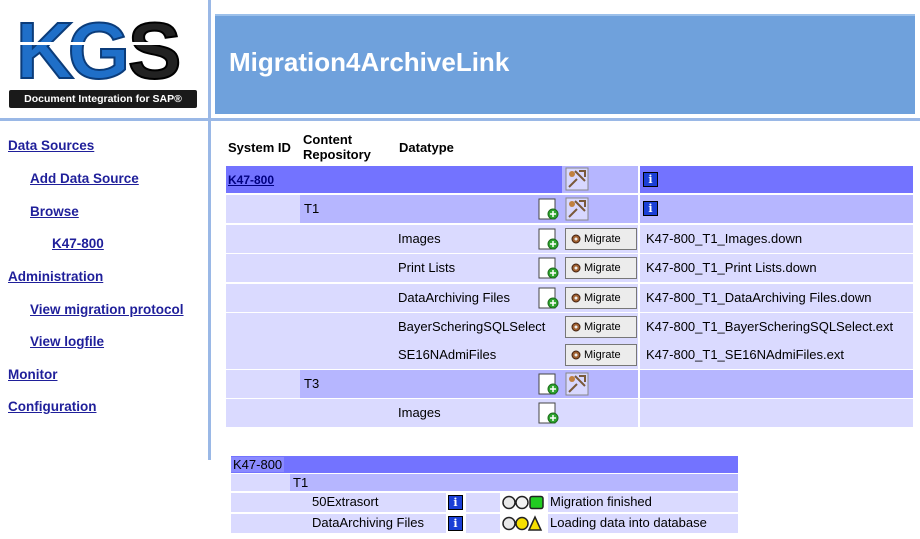  I want to click on nav-k47-800: K47-800, so click(78, 243).